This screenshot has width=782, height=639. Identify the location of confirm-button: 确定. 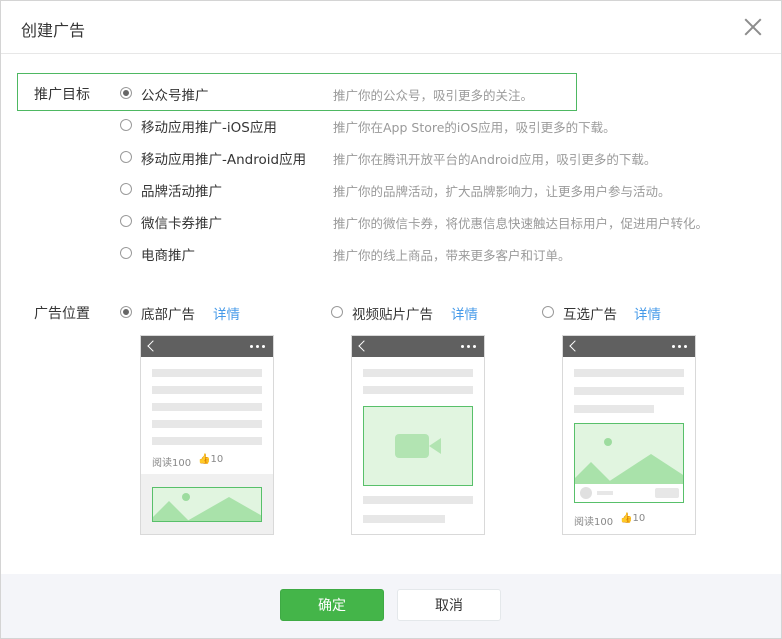
(332, 605).